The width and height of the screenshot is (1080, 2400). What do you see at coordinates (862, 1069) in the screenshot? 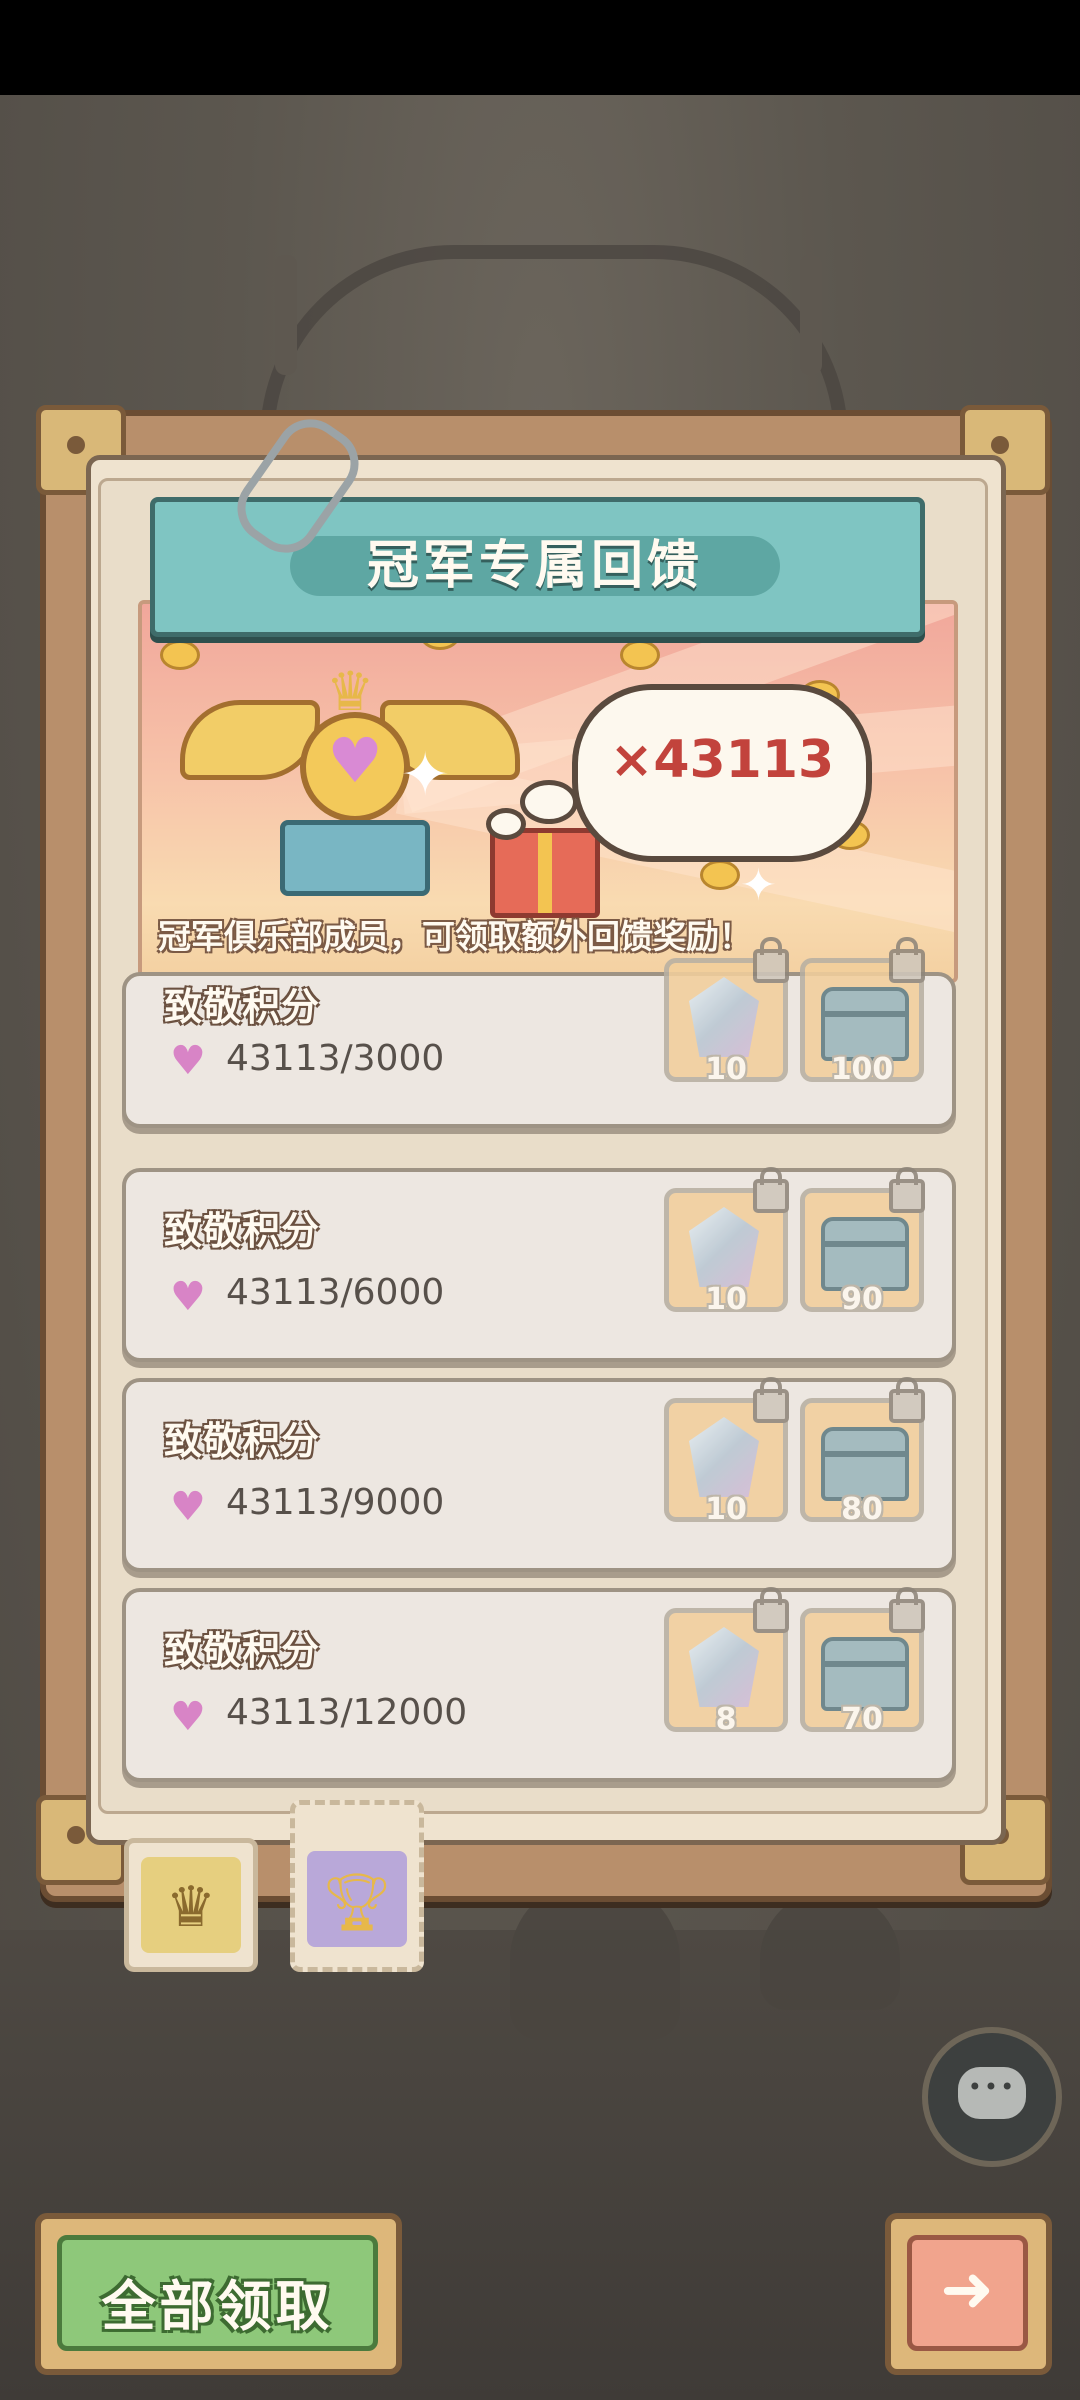
I see `reward-quantity: 100` at bounding box center [862, 1069].